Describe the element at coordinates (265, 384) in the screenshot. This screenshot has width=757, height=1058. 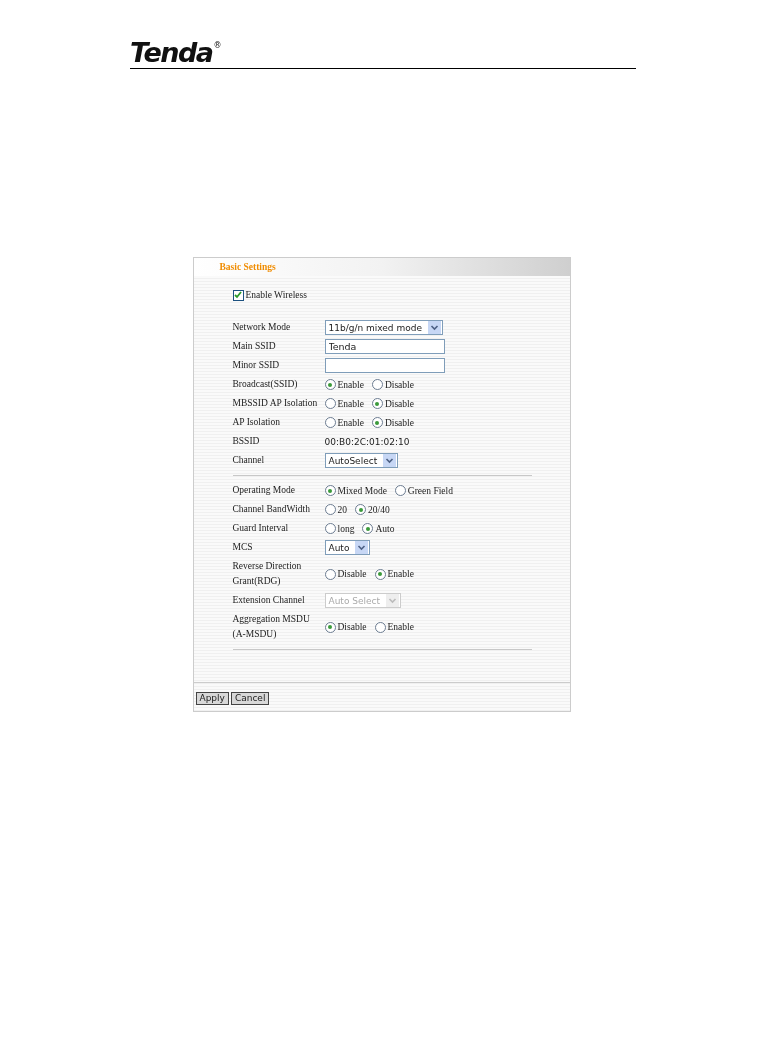
I see `field-label: Broadcast(SSID)` at that location.